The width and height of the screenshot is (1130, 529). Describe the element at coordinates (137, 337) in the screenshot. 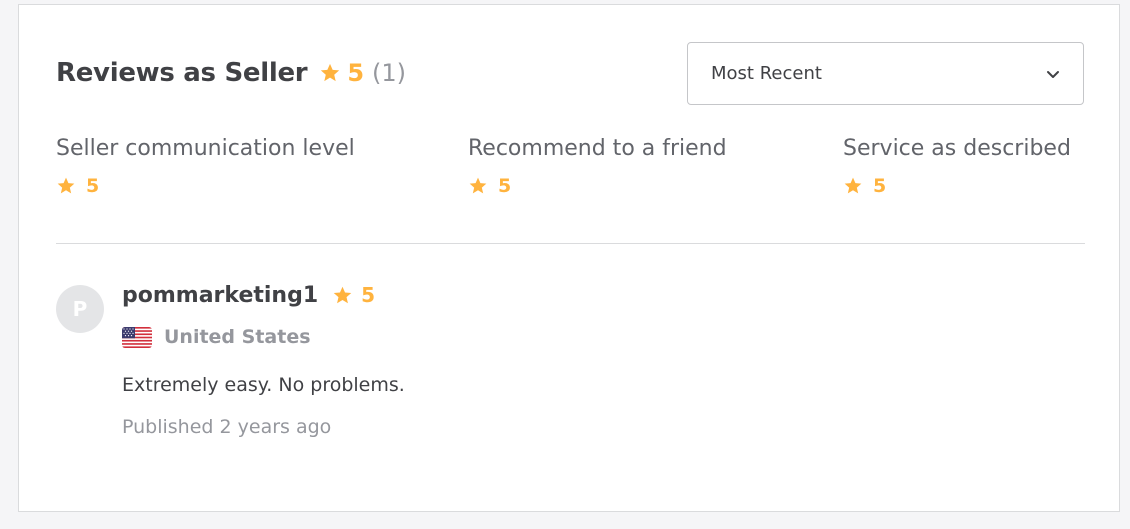

I see `us-flag-icon` at that location.